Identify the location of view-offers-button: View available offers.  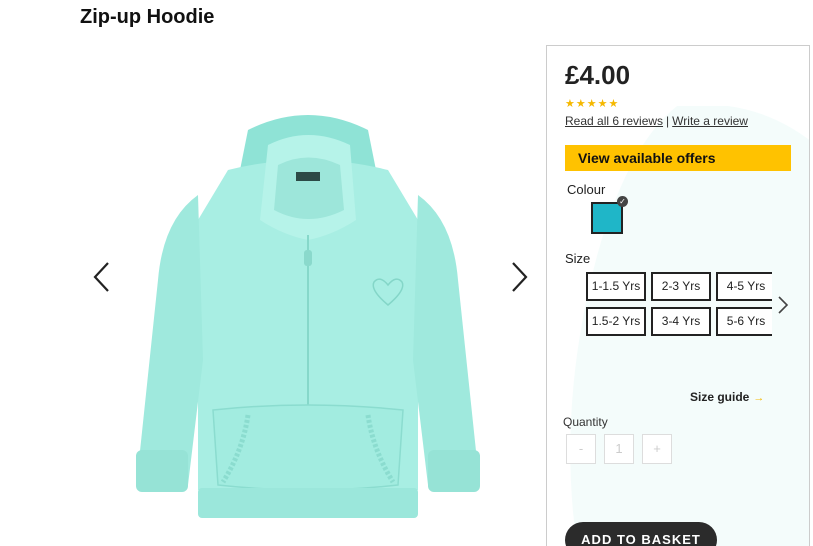
(678, 158).